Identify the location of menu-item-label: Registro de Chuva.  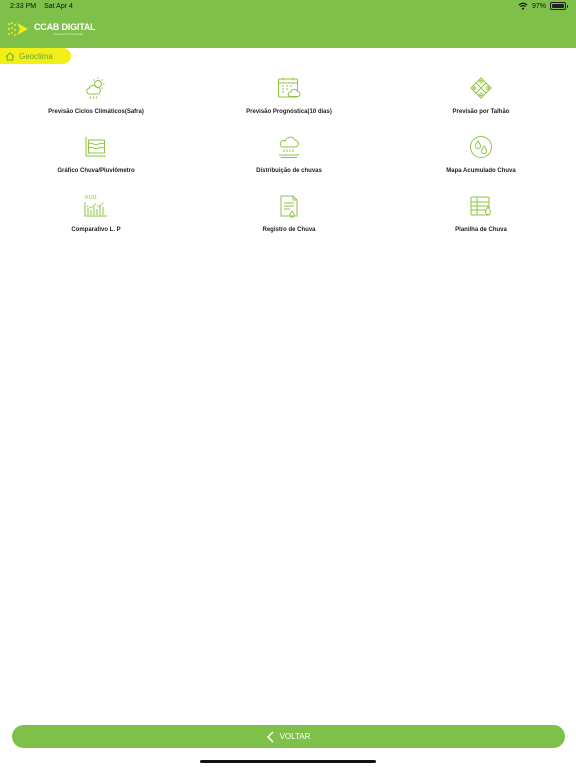
(289, 230).